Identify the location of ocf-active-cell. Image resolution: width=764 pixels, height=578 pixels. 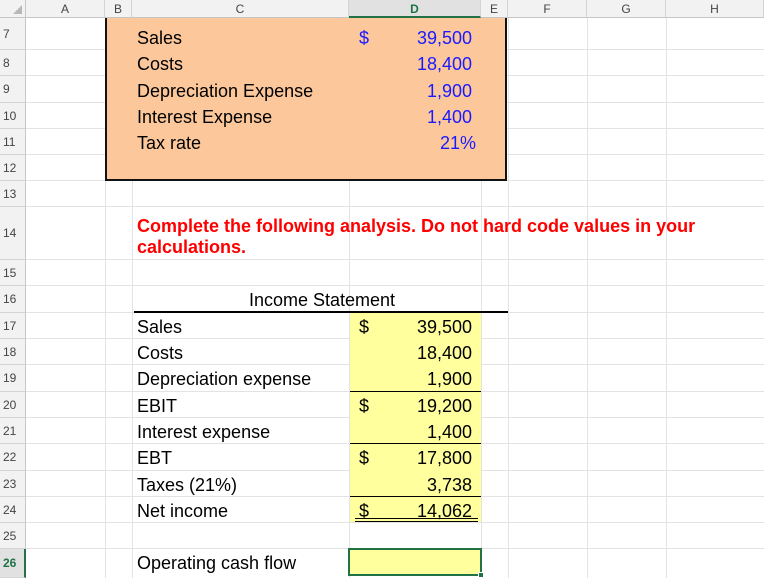
(415, 562).